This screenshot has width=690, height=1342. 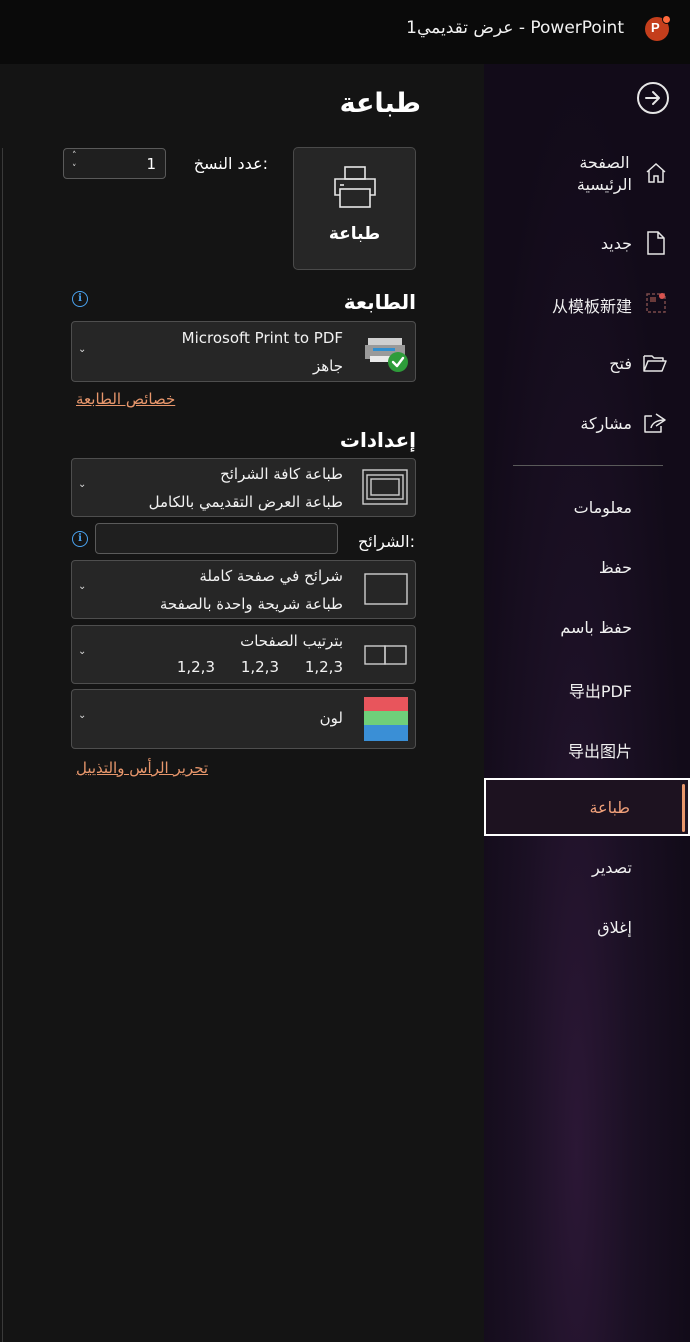 I want to click on print-range-title: طباعة كافة الشرائح, so click(x=281, y=474).